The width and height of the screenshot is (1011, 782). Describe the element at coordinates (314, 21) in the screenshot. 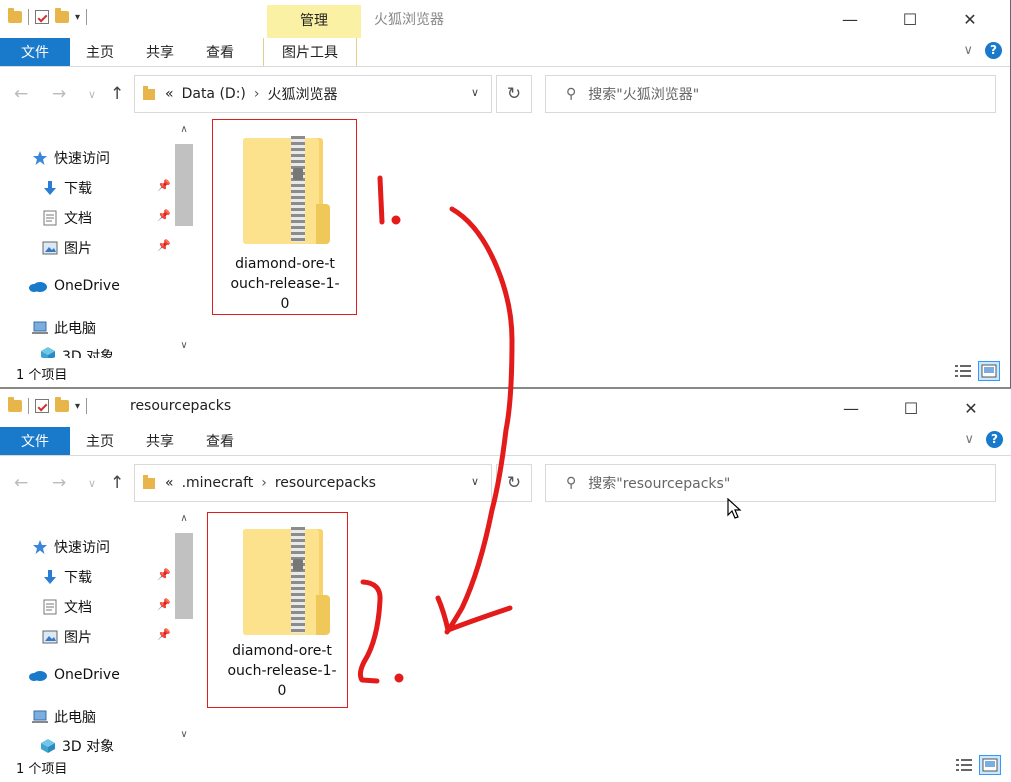

I see `tab-manage: 管理` at that location.